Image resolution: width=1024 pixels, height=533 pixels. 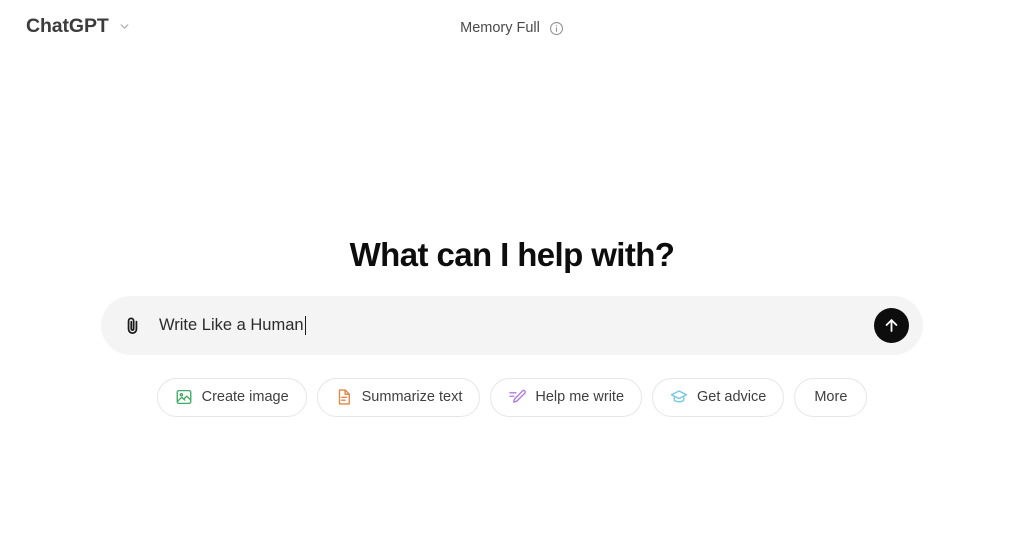 I want to click on pencil-lines-icon, so click(x=517, y=397).